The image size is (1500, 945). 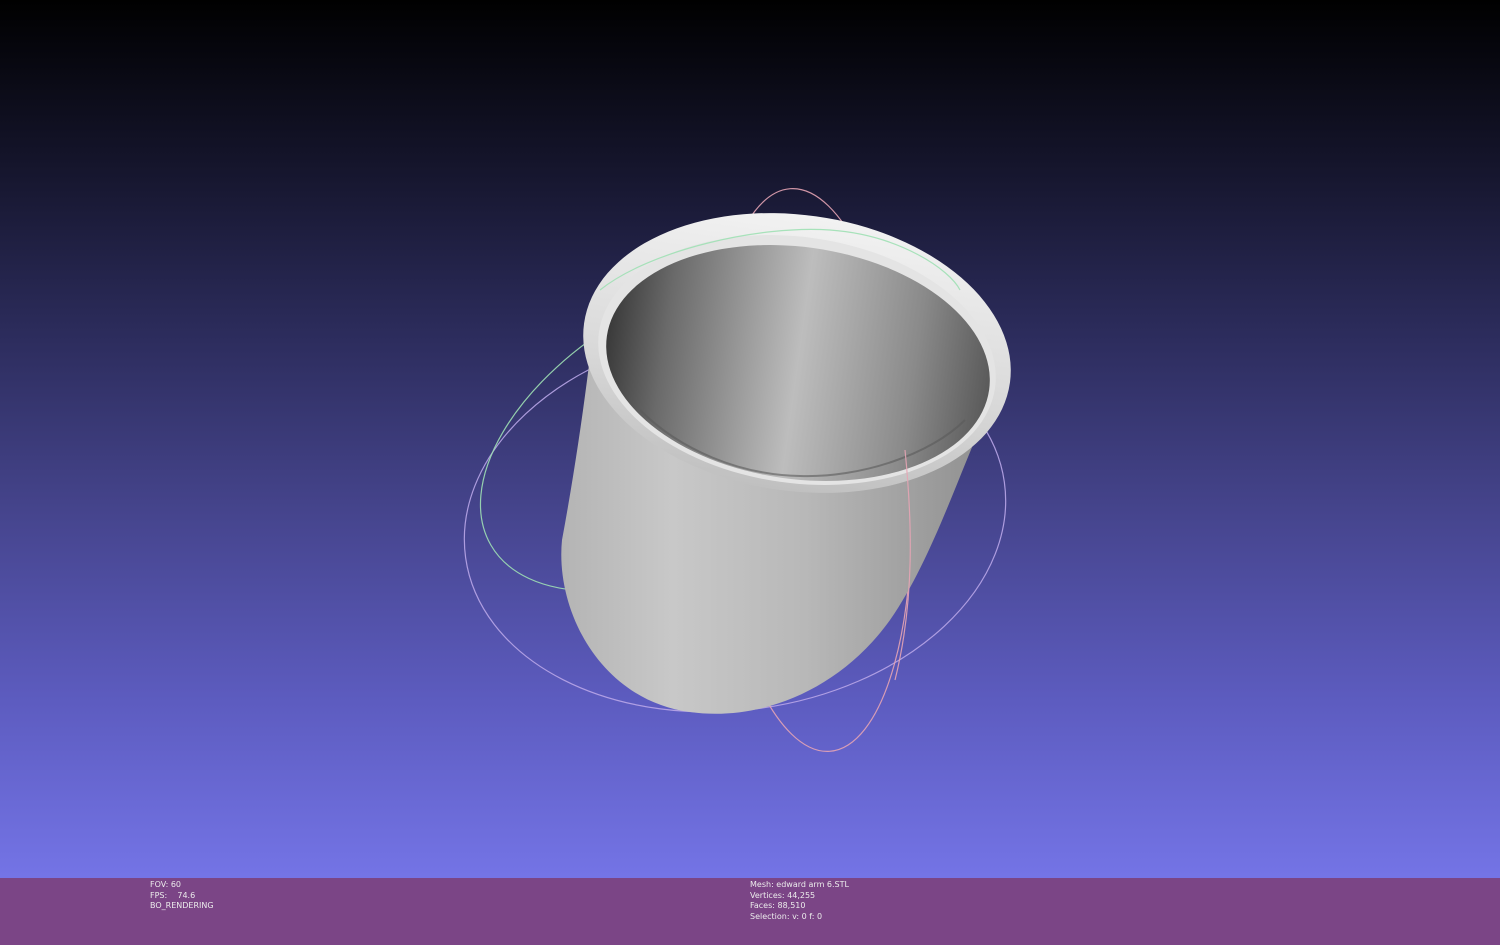 What do you see at coordinates (799, 884) in the screenshot?
I see `mesh-name-readout: Mesh: edward arm 6.STL` at bounding box center [799, 884].